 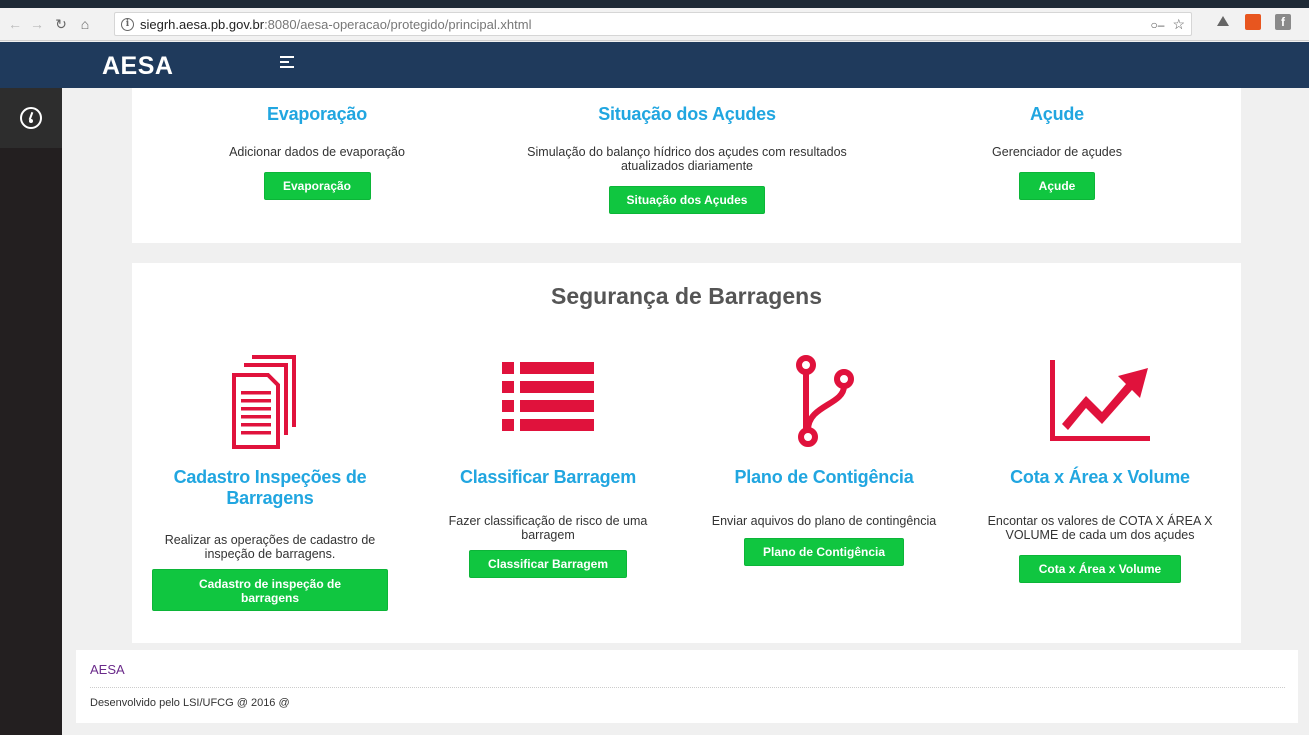 What do you see at coordinates (1223, 22) in the screenshot?
I see `drive-extension-icon` at bounding box center [1223, 22].